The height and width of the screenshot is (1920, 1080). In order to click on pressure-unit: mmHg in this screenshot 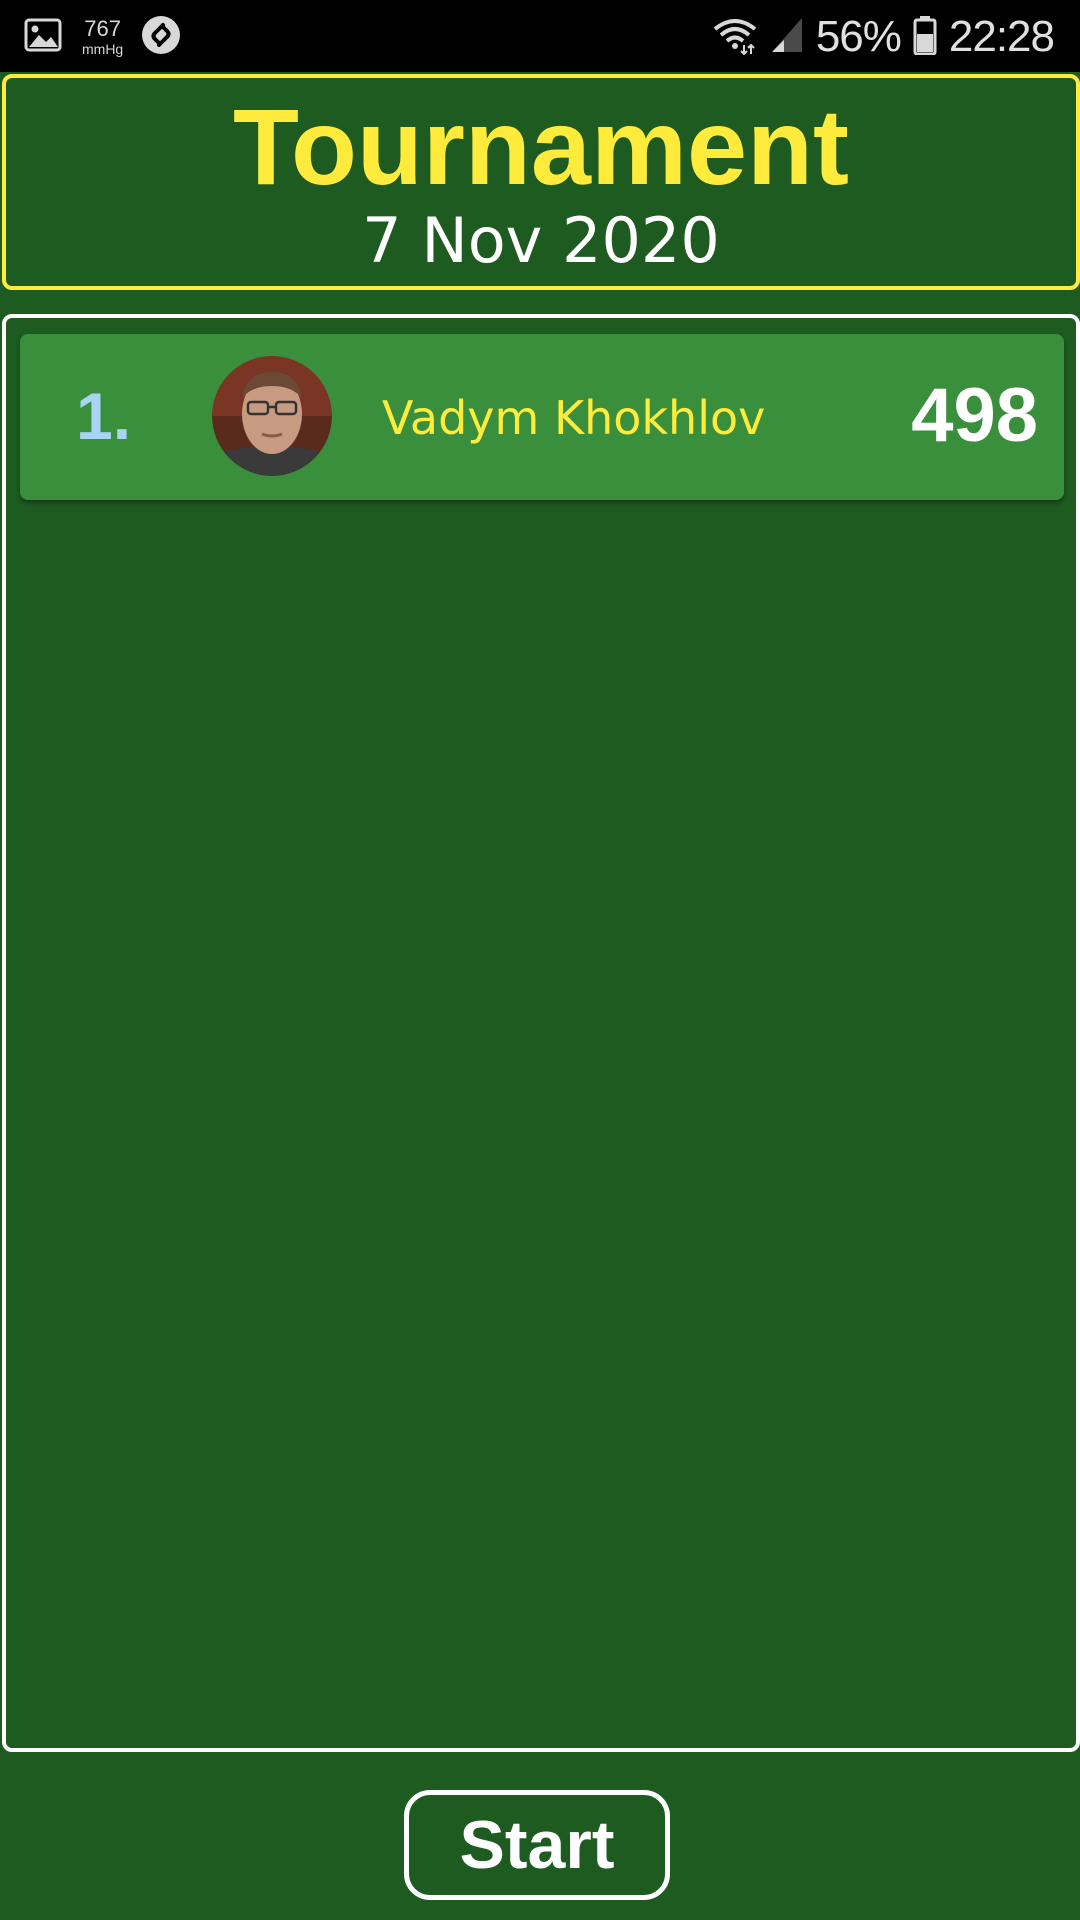, I will do `click(103, 49)`.